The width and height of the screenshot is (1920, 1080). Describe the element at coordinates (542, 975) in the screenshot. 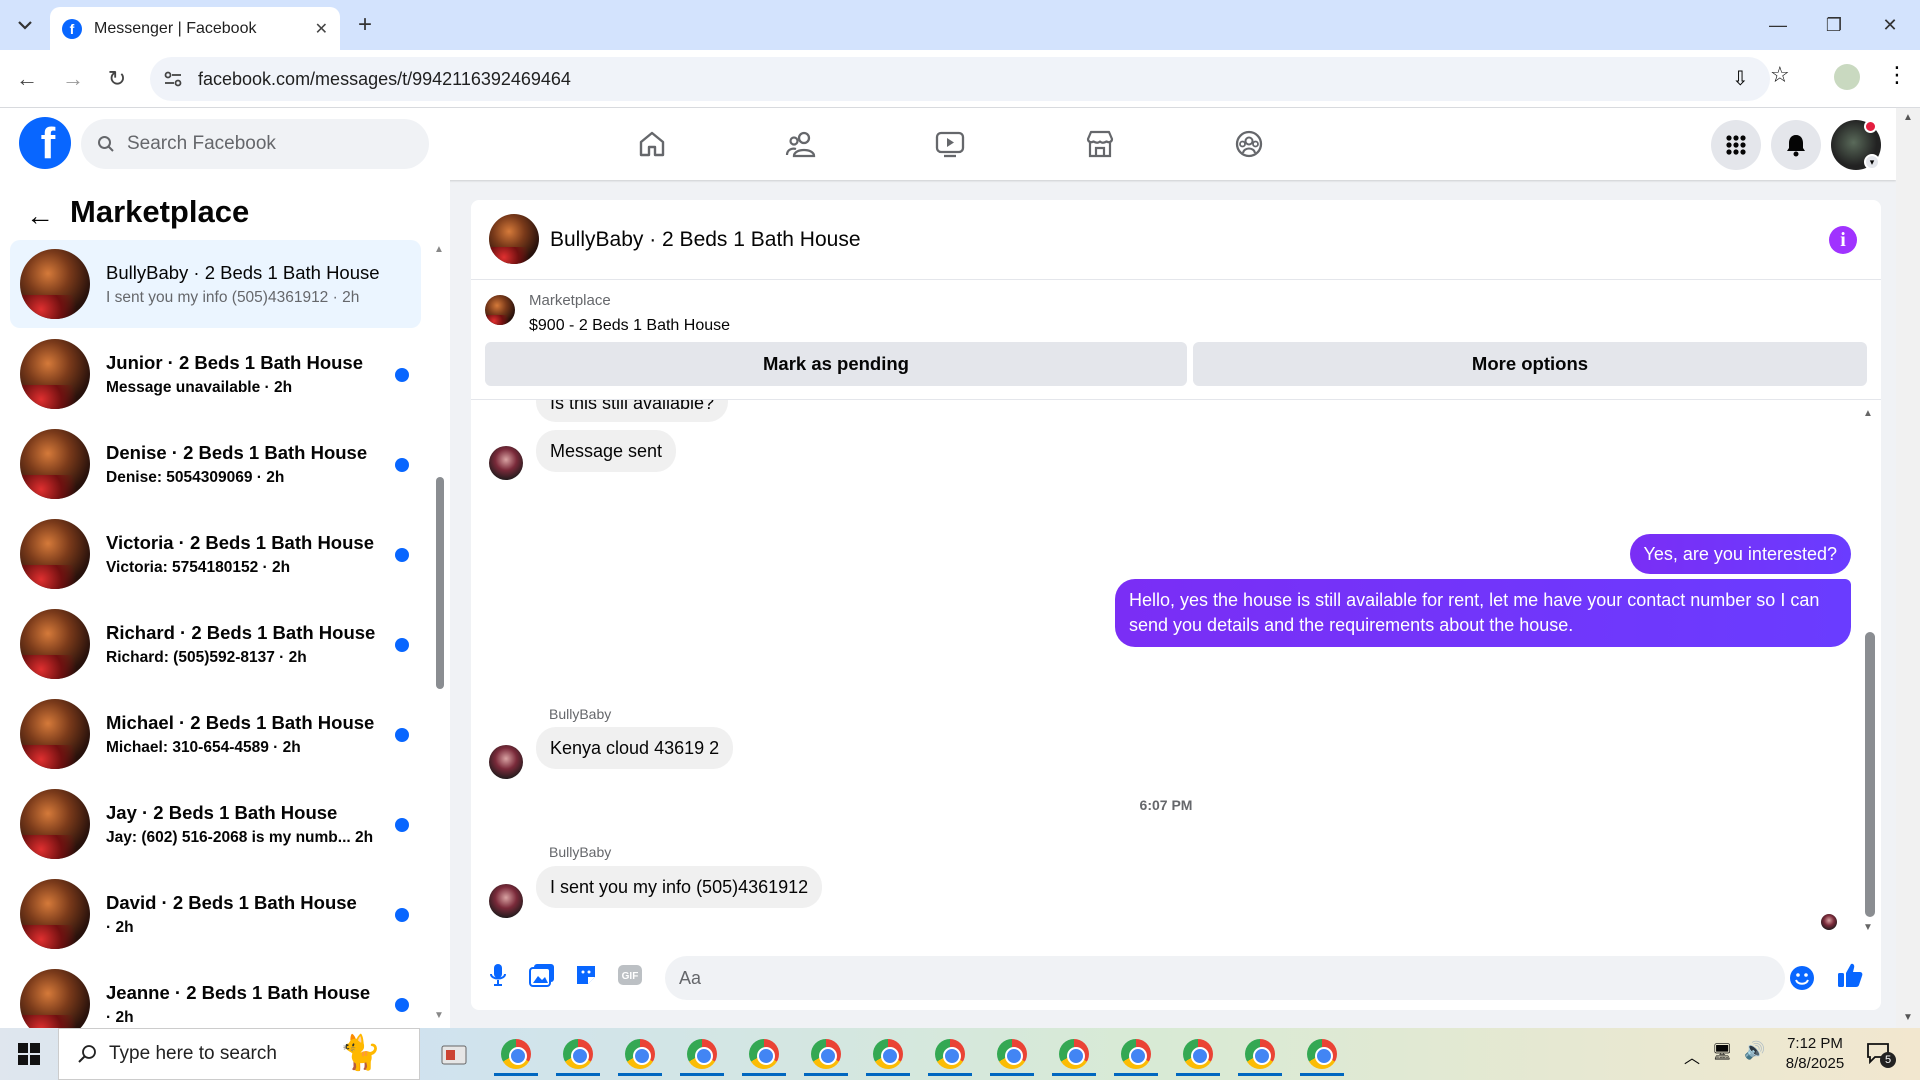

I see `attach-photo-button` at that location.